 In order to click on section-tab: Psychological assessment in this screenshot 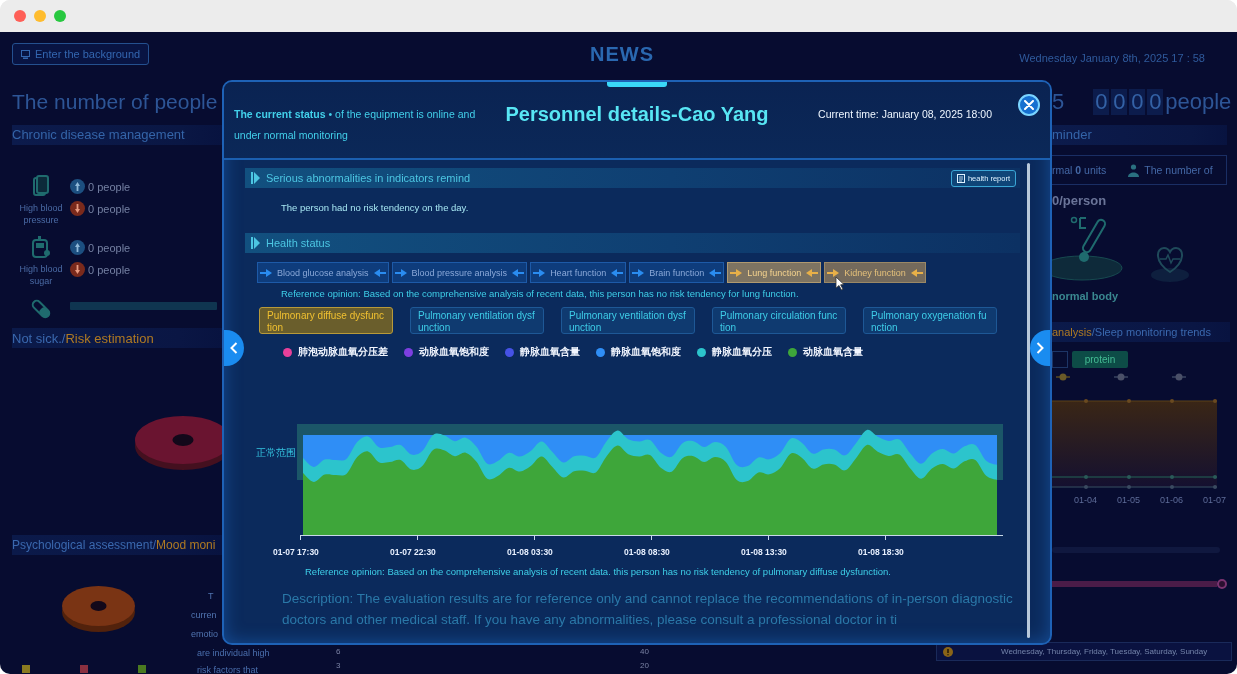, I will do `click(82, 545)`.